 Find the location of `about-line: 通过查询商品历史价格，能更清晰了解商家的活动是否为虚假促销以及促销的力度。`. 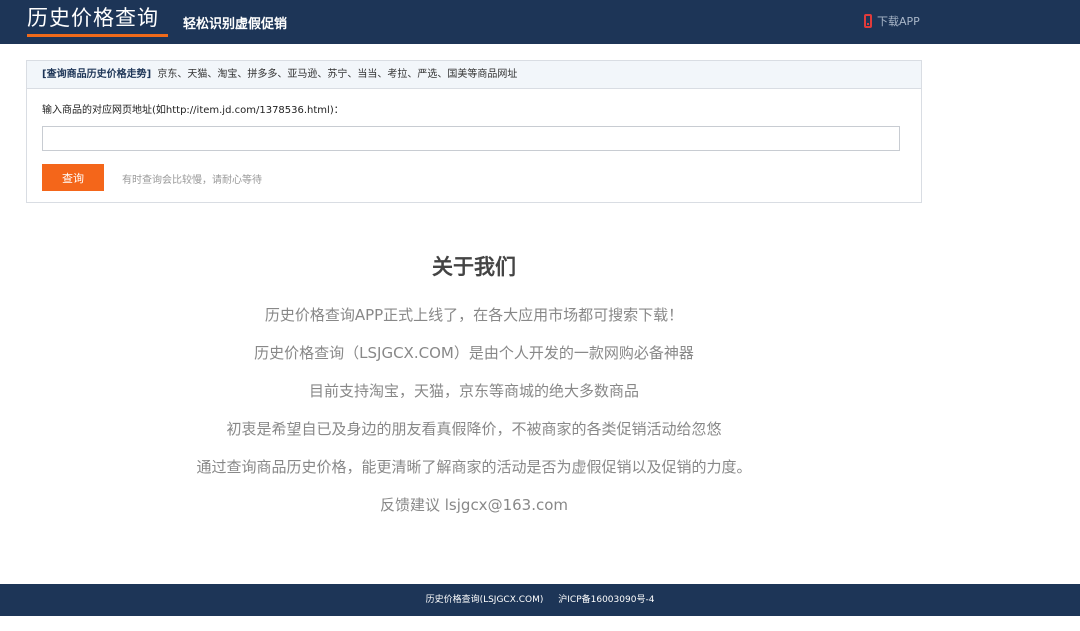

about-line: 通过查询商品历史价格，能更清晰了解商家的活动是否为虚假促销以及促销的力度。 is located at coordinates (474, 467).